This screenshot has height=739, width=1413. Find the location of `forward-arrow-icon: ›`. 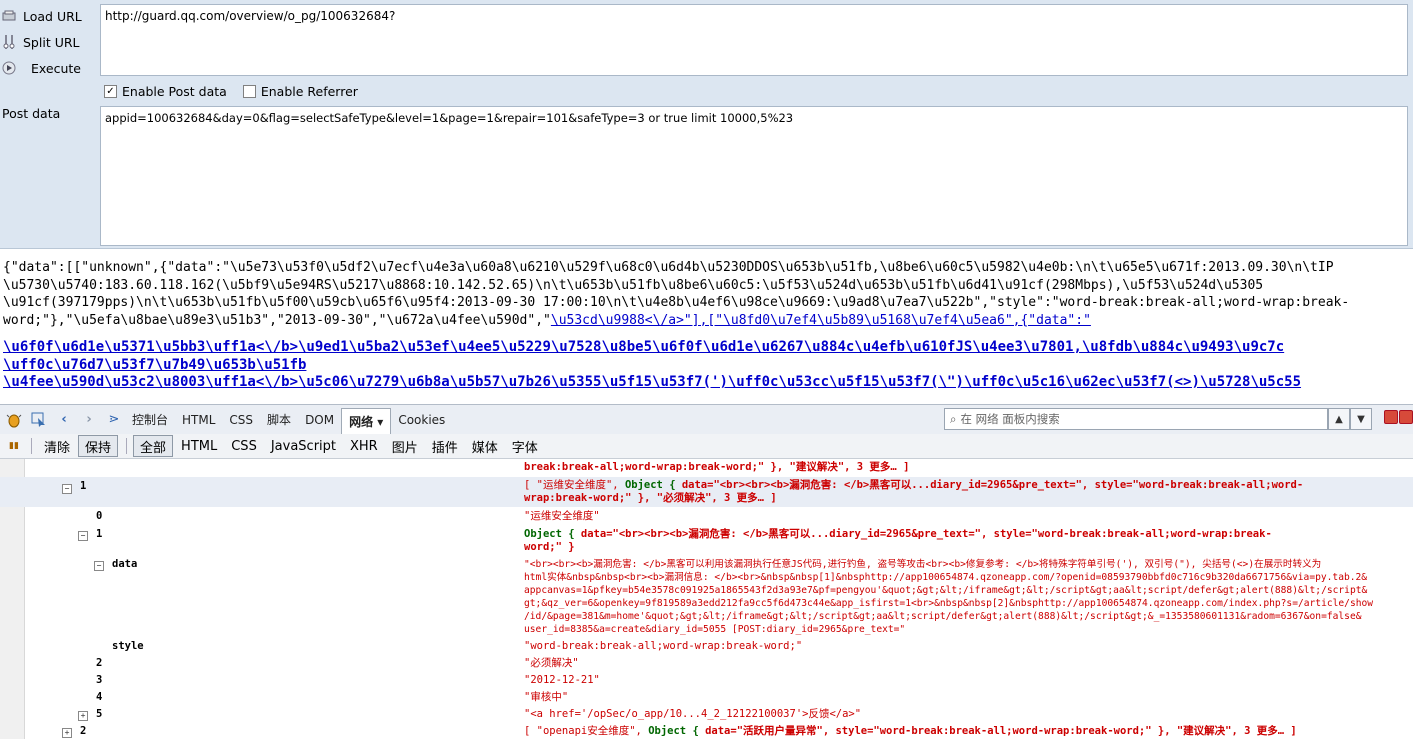

forward-arrow-icon: › is located at coordinates (89, 420).